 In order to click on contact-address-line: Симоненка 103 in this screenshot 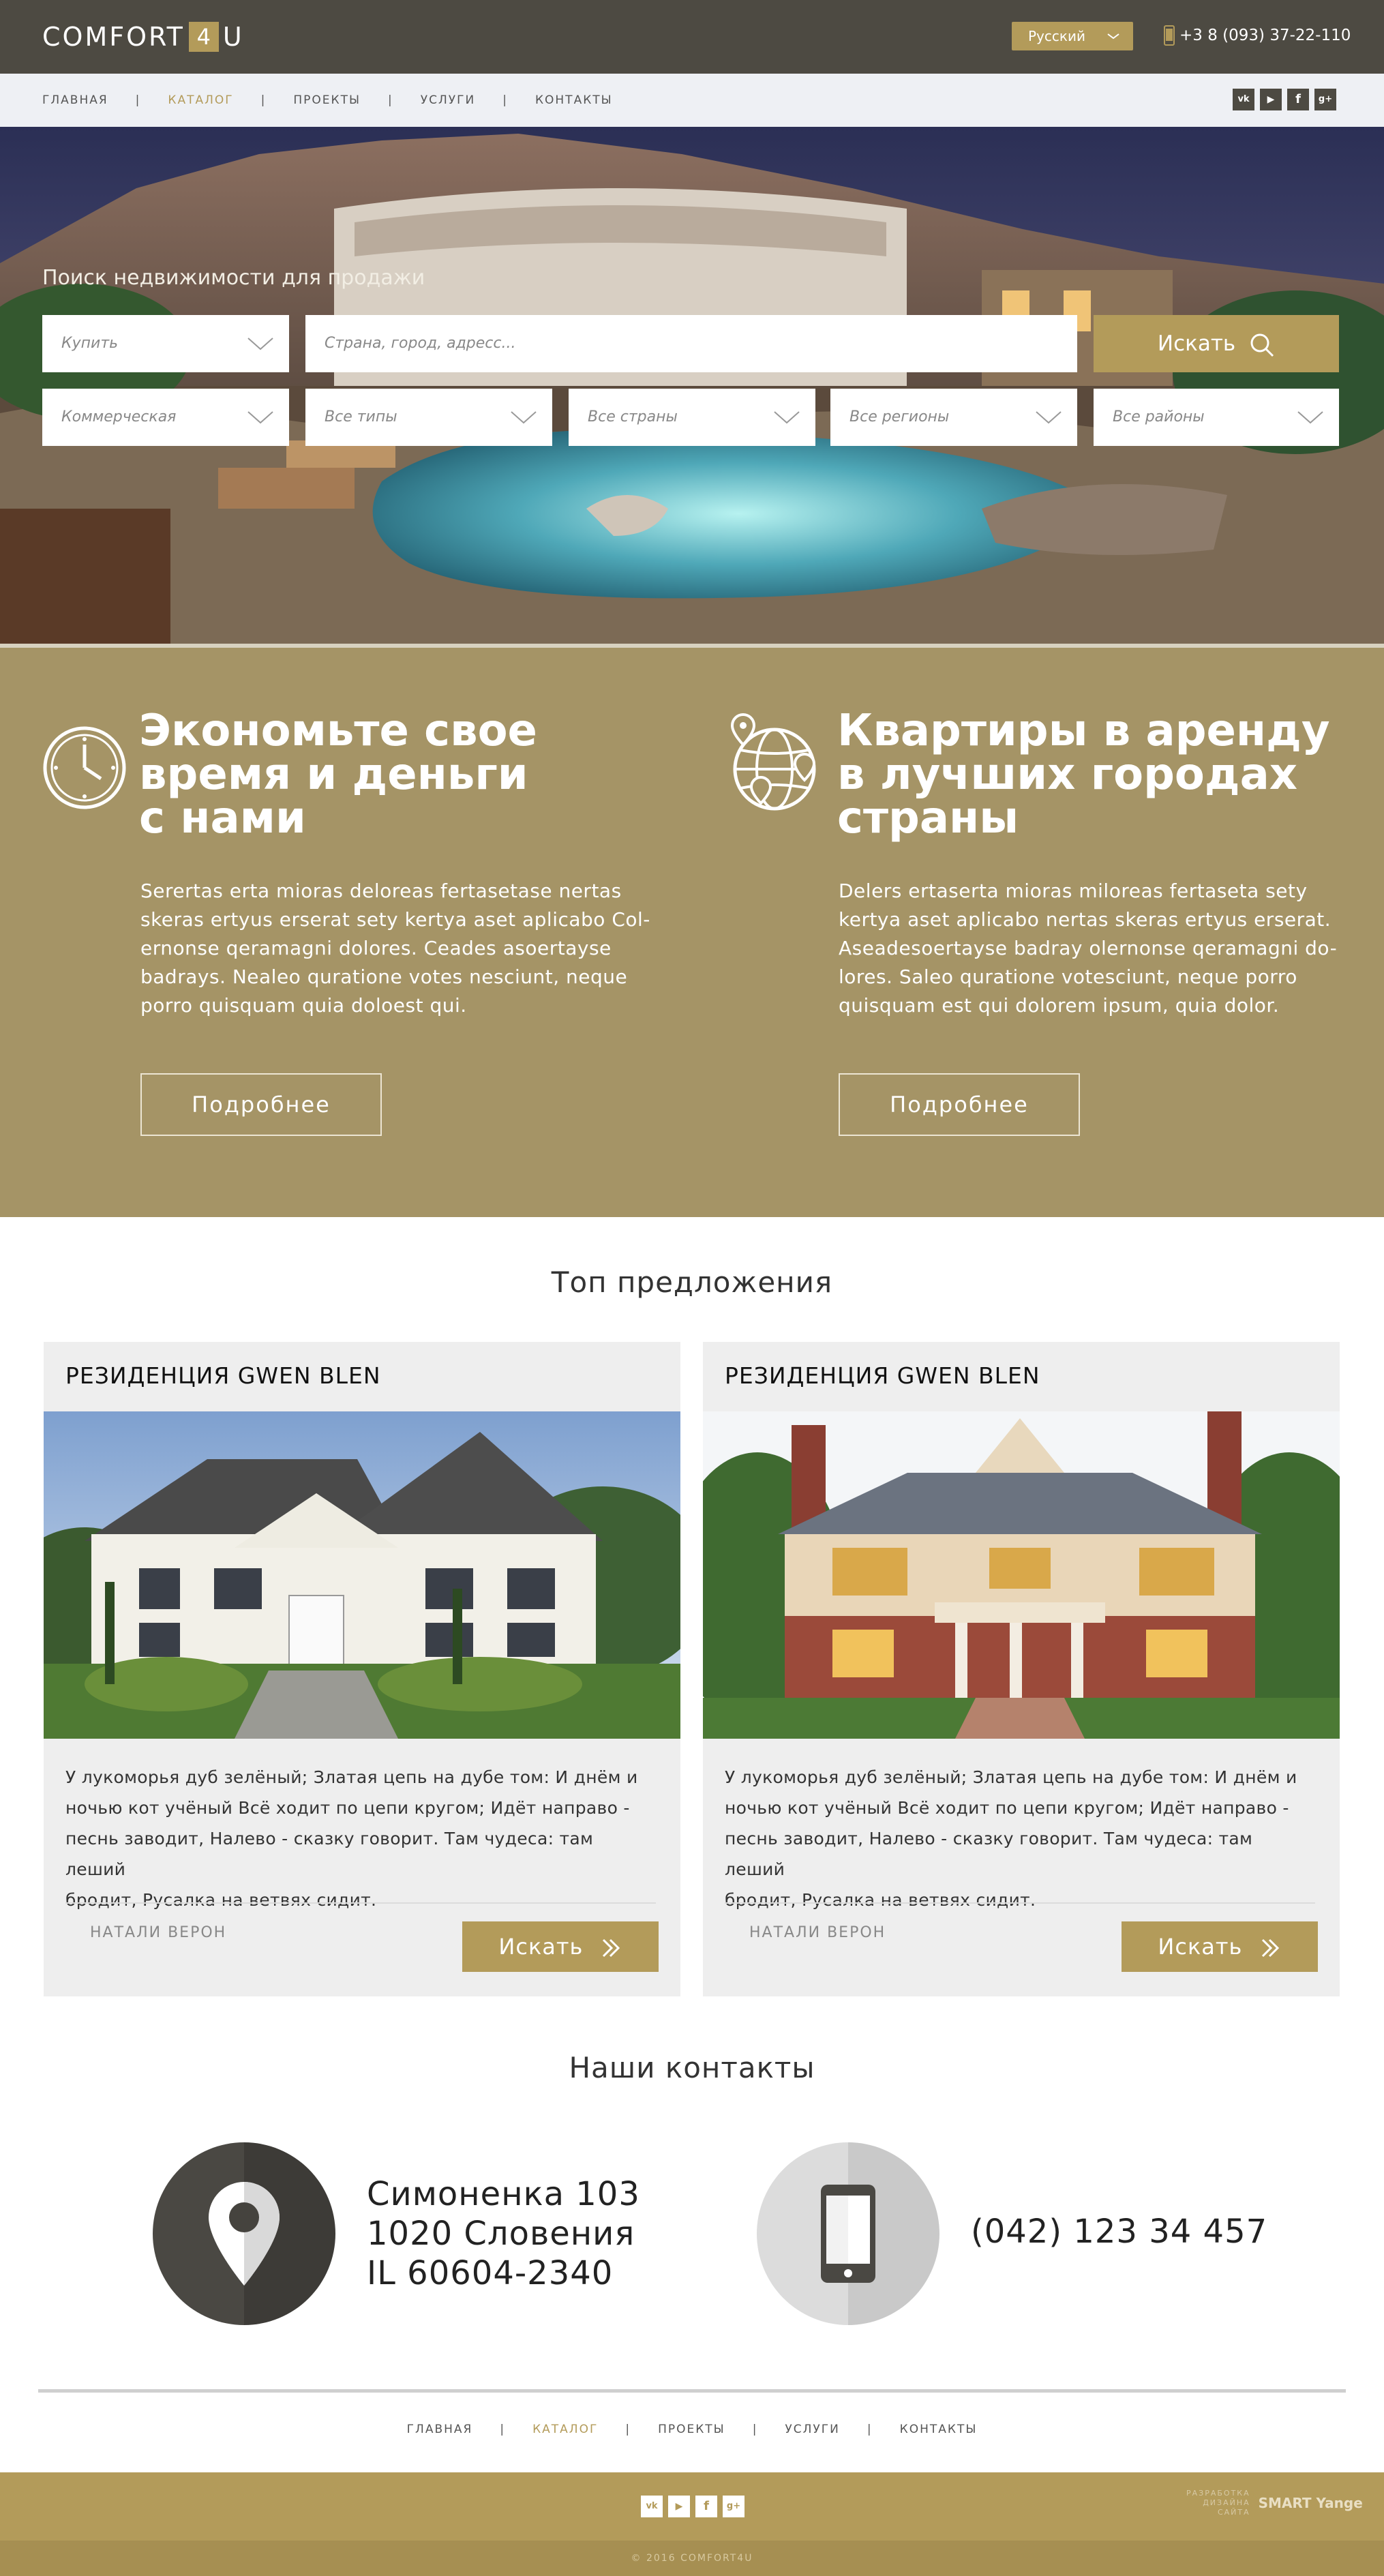, I will do `click(504, 2194)`.